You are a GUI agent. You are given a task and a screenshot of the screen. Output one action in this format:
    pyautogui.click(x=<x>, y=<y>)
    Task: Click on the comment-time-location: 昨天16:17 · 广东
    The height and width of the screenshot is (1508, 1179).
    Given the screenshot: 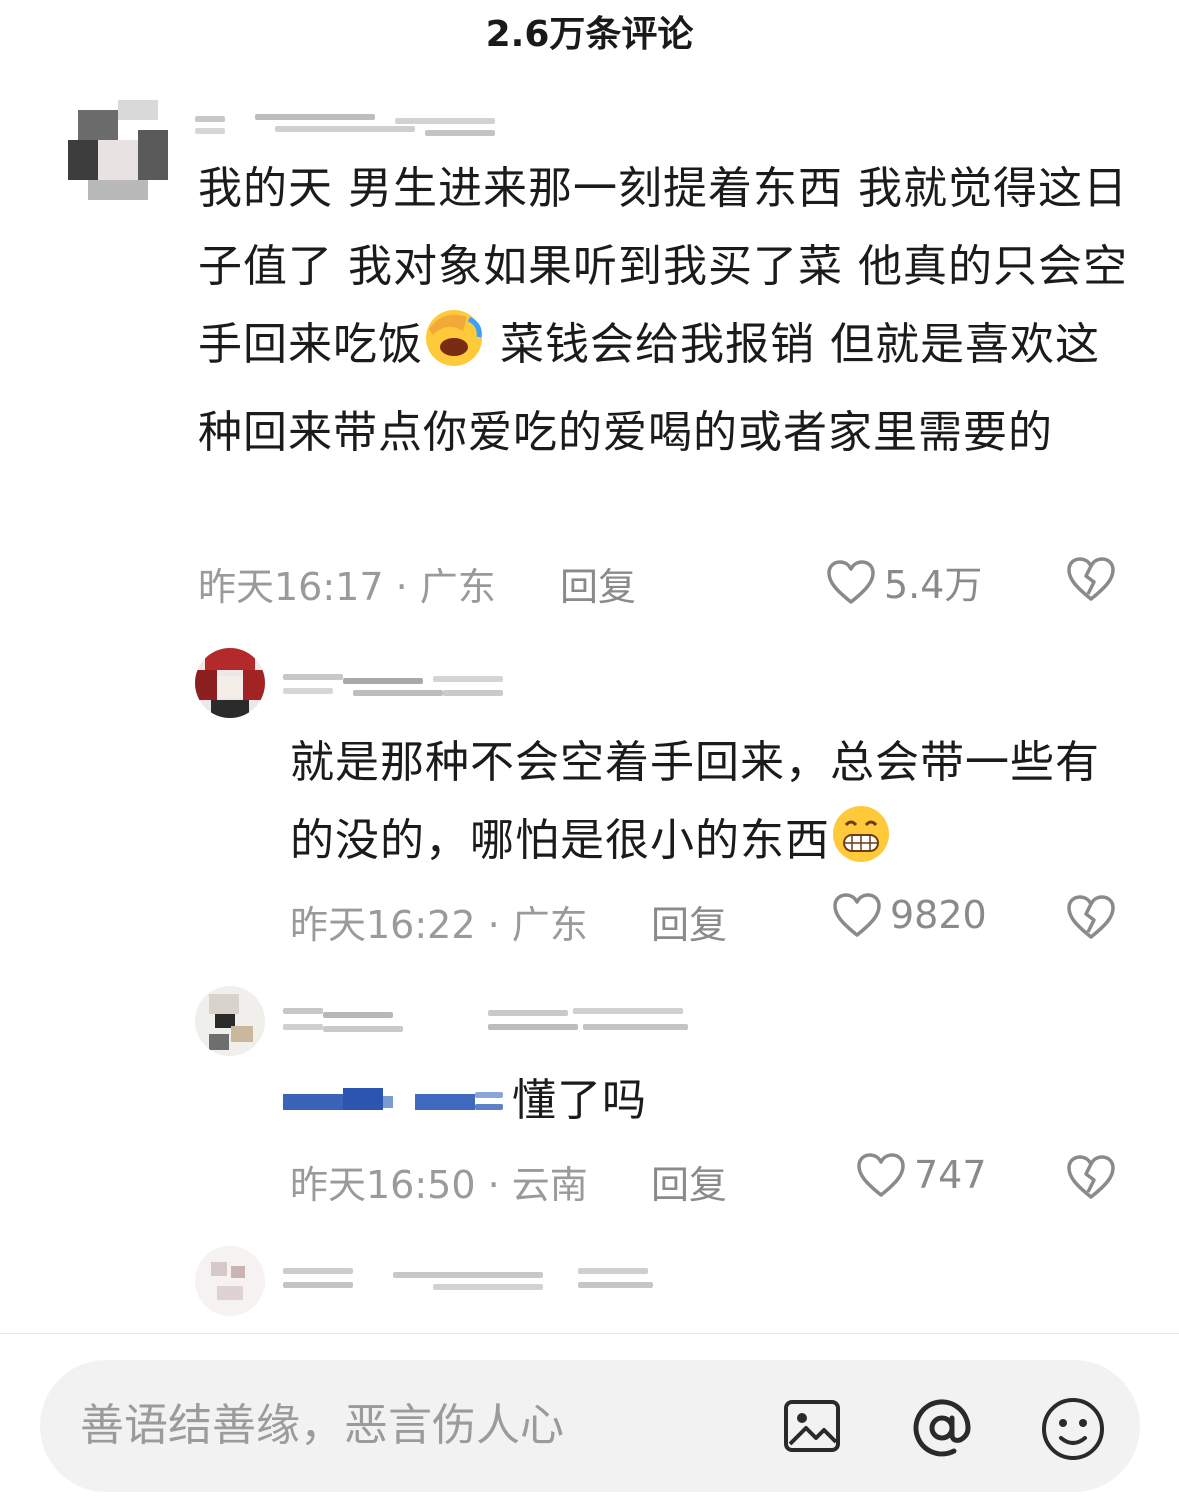 What is the action you would take?
    pyautogui.click(x=347, y=587)
    